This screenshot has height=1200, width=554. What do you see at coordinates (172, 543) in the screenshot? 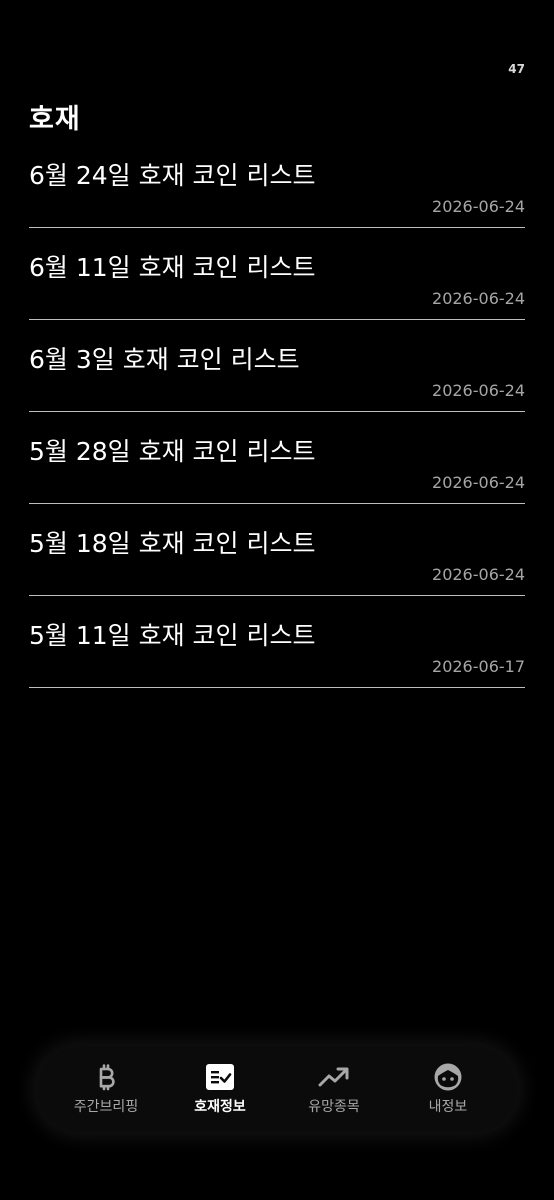
I see `list-item-title: 5월 18일 호재 코인 리스트` at bounding box center [172, 543].